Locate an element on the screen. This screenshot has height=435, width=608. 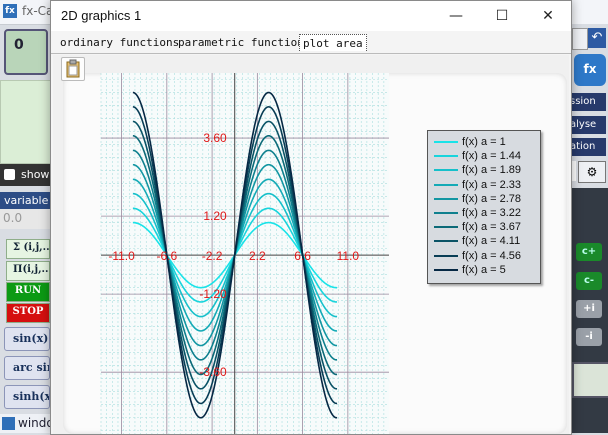
run-button: RUN is located at coordinates (28, 292).